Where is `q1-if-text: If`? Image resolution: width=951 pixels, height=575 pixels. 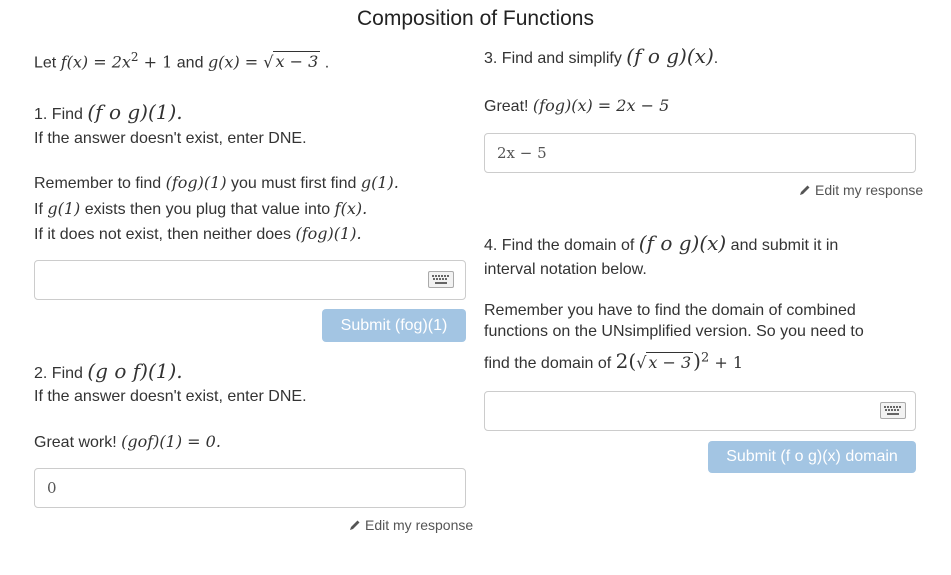 q1-if-text: If is located at coordinates (38, 209).